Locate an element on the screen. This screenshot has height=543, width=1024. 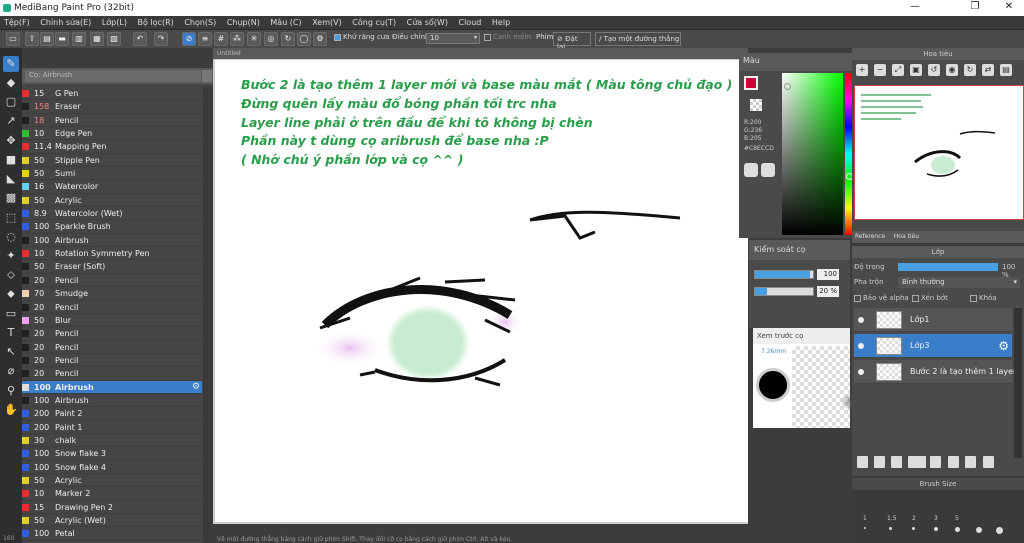
nav-zoom-in-icon: + is located at coordinates (862, 70).